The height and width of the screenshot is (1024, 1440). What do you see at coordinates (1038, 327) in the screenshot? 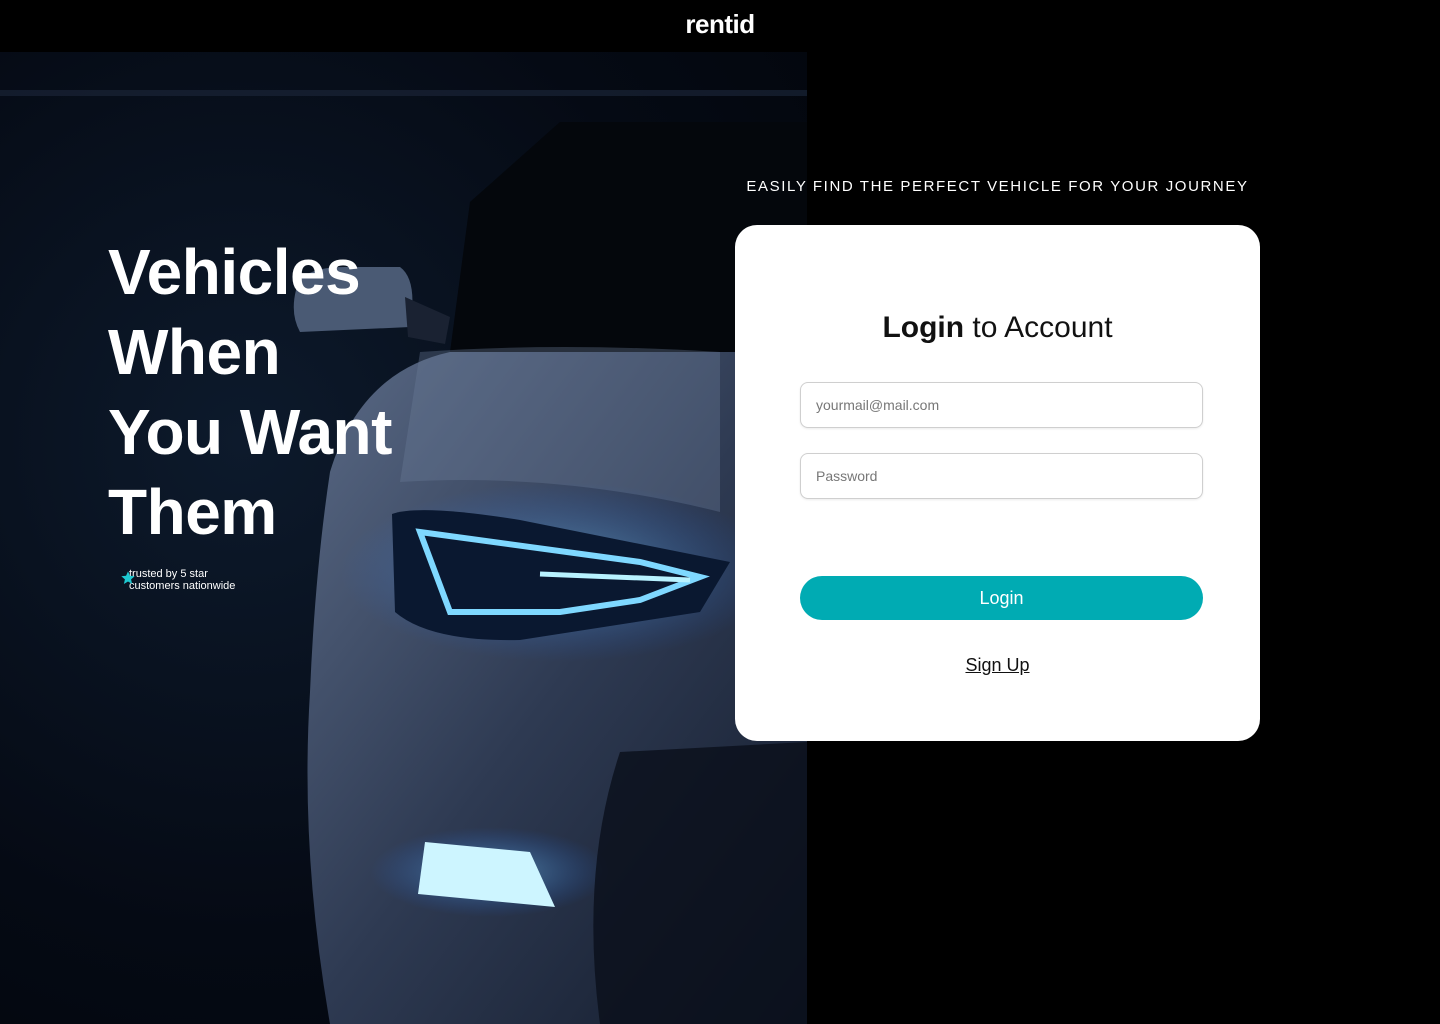
I see `login-title-rest: to Account` at bounding box center [1038, 327].